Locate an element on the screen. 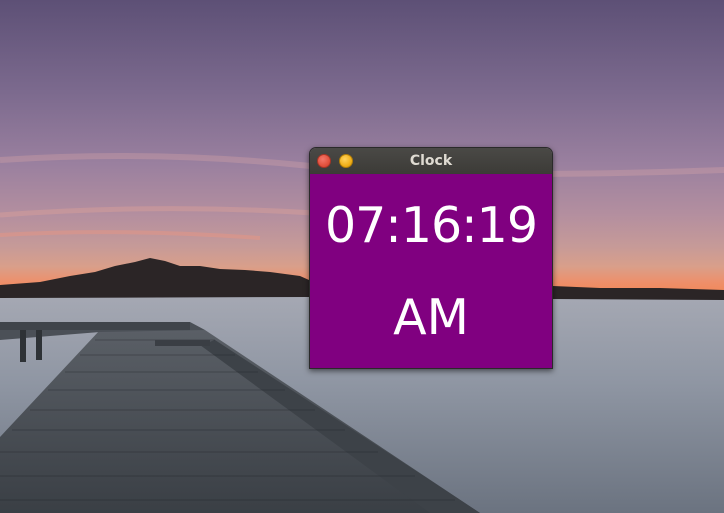  clock-display: 07:16:19 AM is located at coordinates (431, 271).